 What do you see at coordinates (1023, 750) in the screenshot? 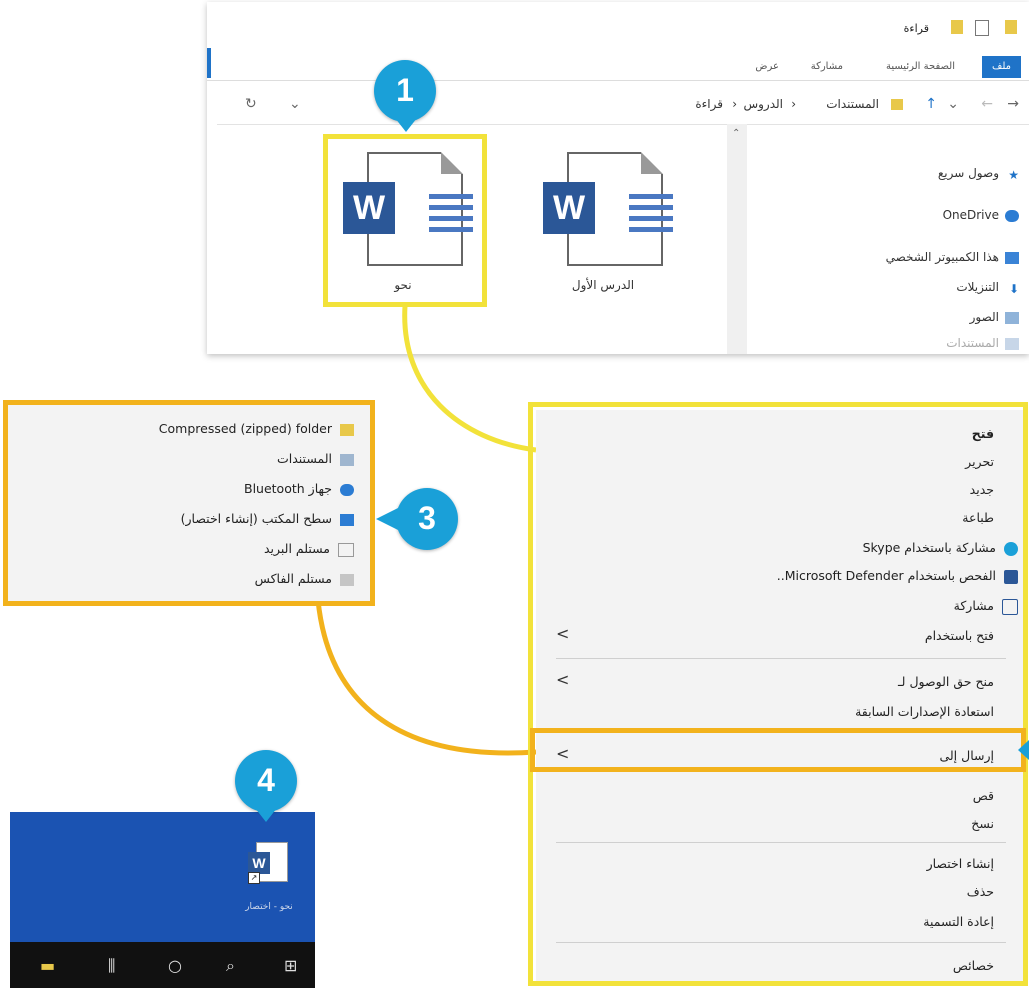
I see `marker-2-pointer` at bounding box center [1023, 750].